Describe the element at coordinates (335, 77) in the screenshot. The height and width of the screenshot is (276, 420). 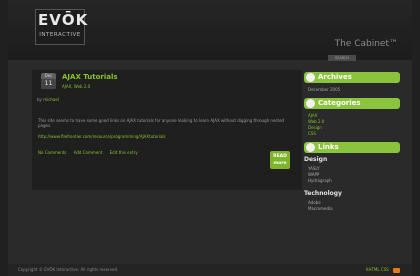
I see `archives-title: Archives` at that location.